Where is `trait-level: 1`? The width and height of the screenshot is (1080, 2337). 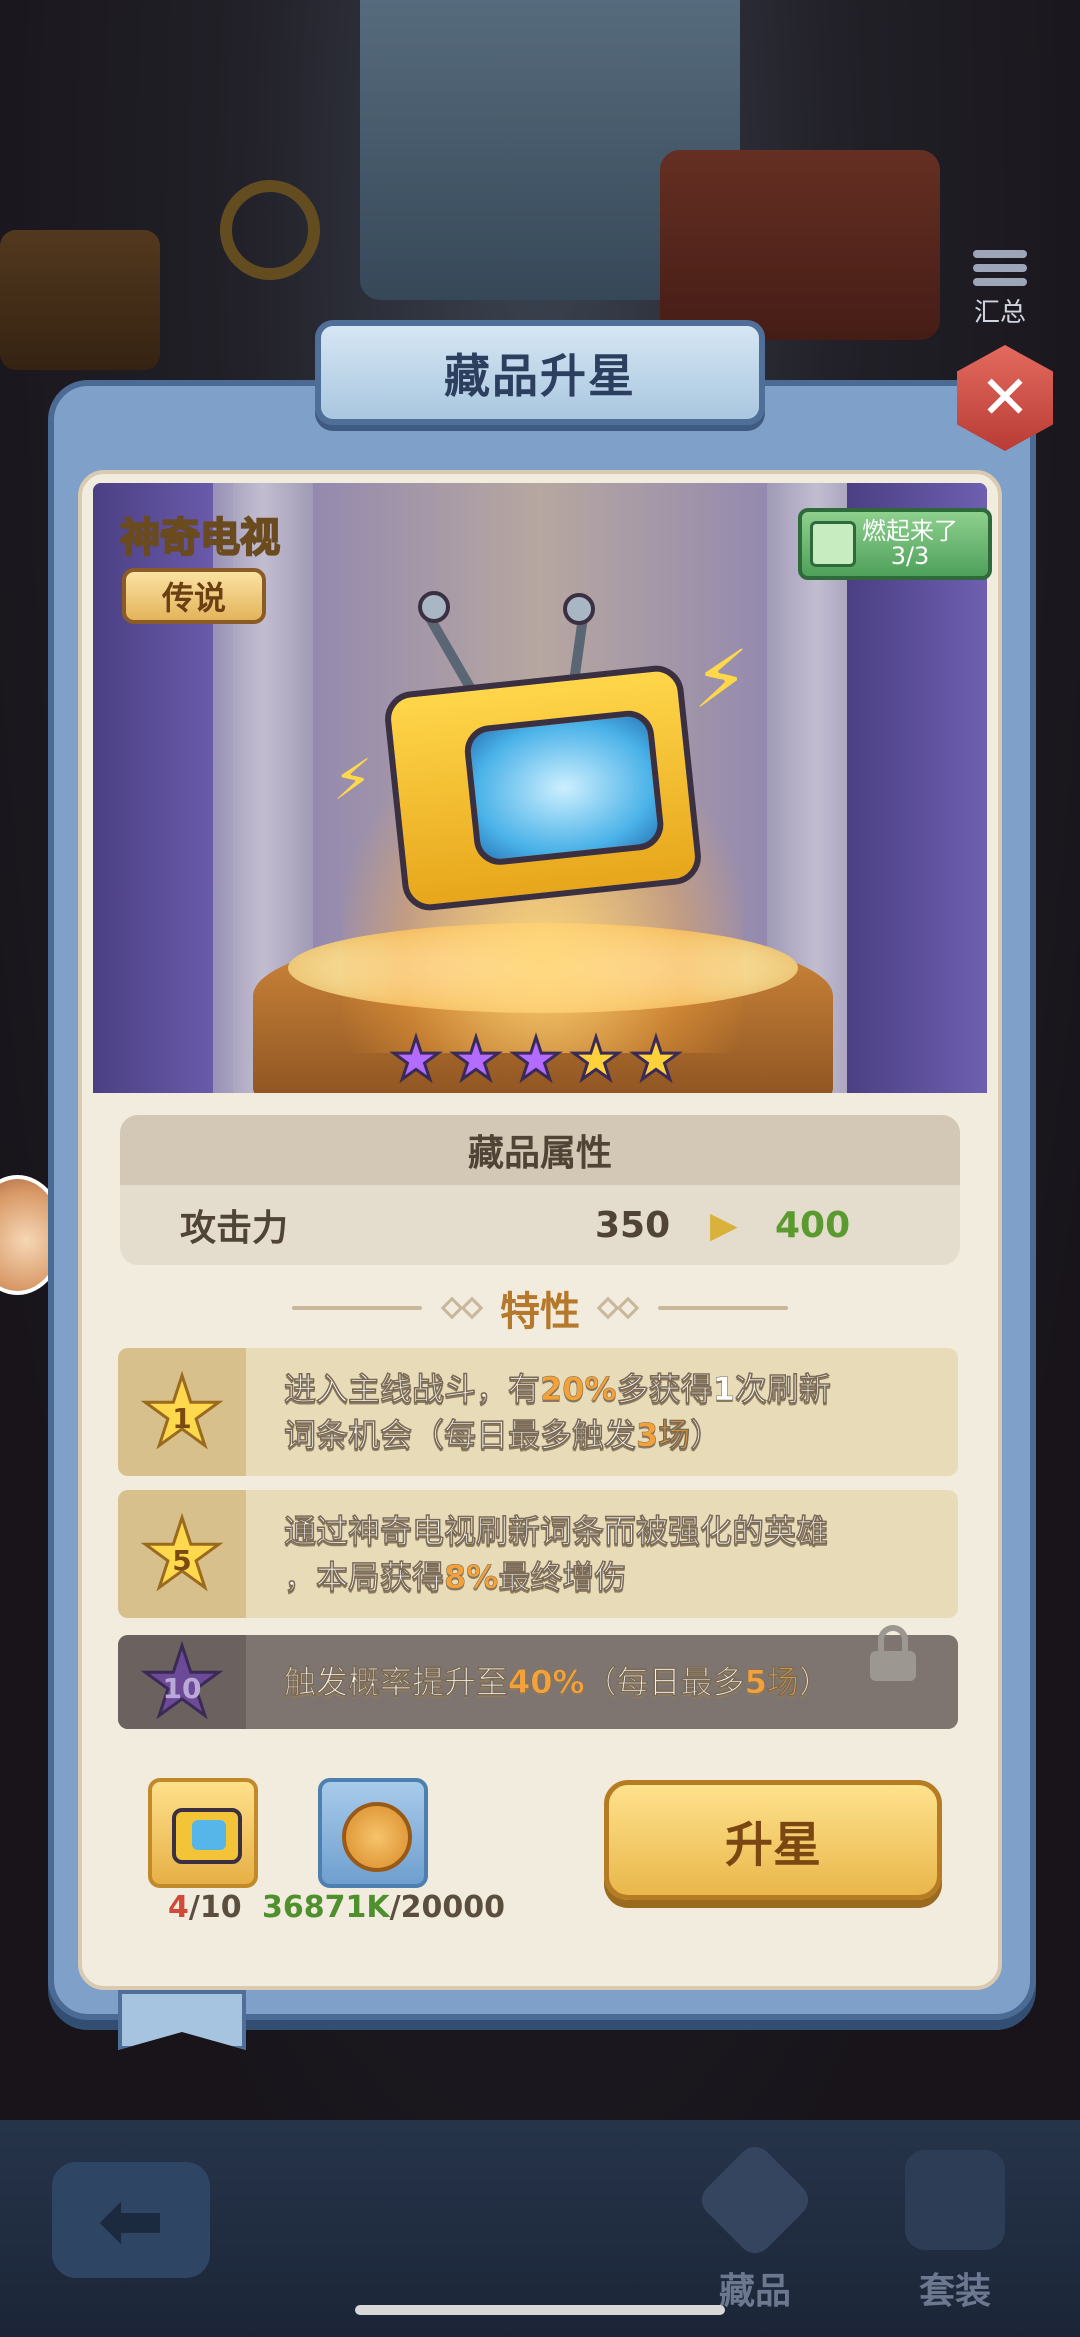
trait-level: 1 is located at coordinates (182, 1418).